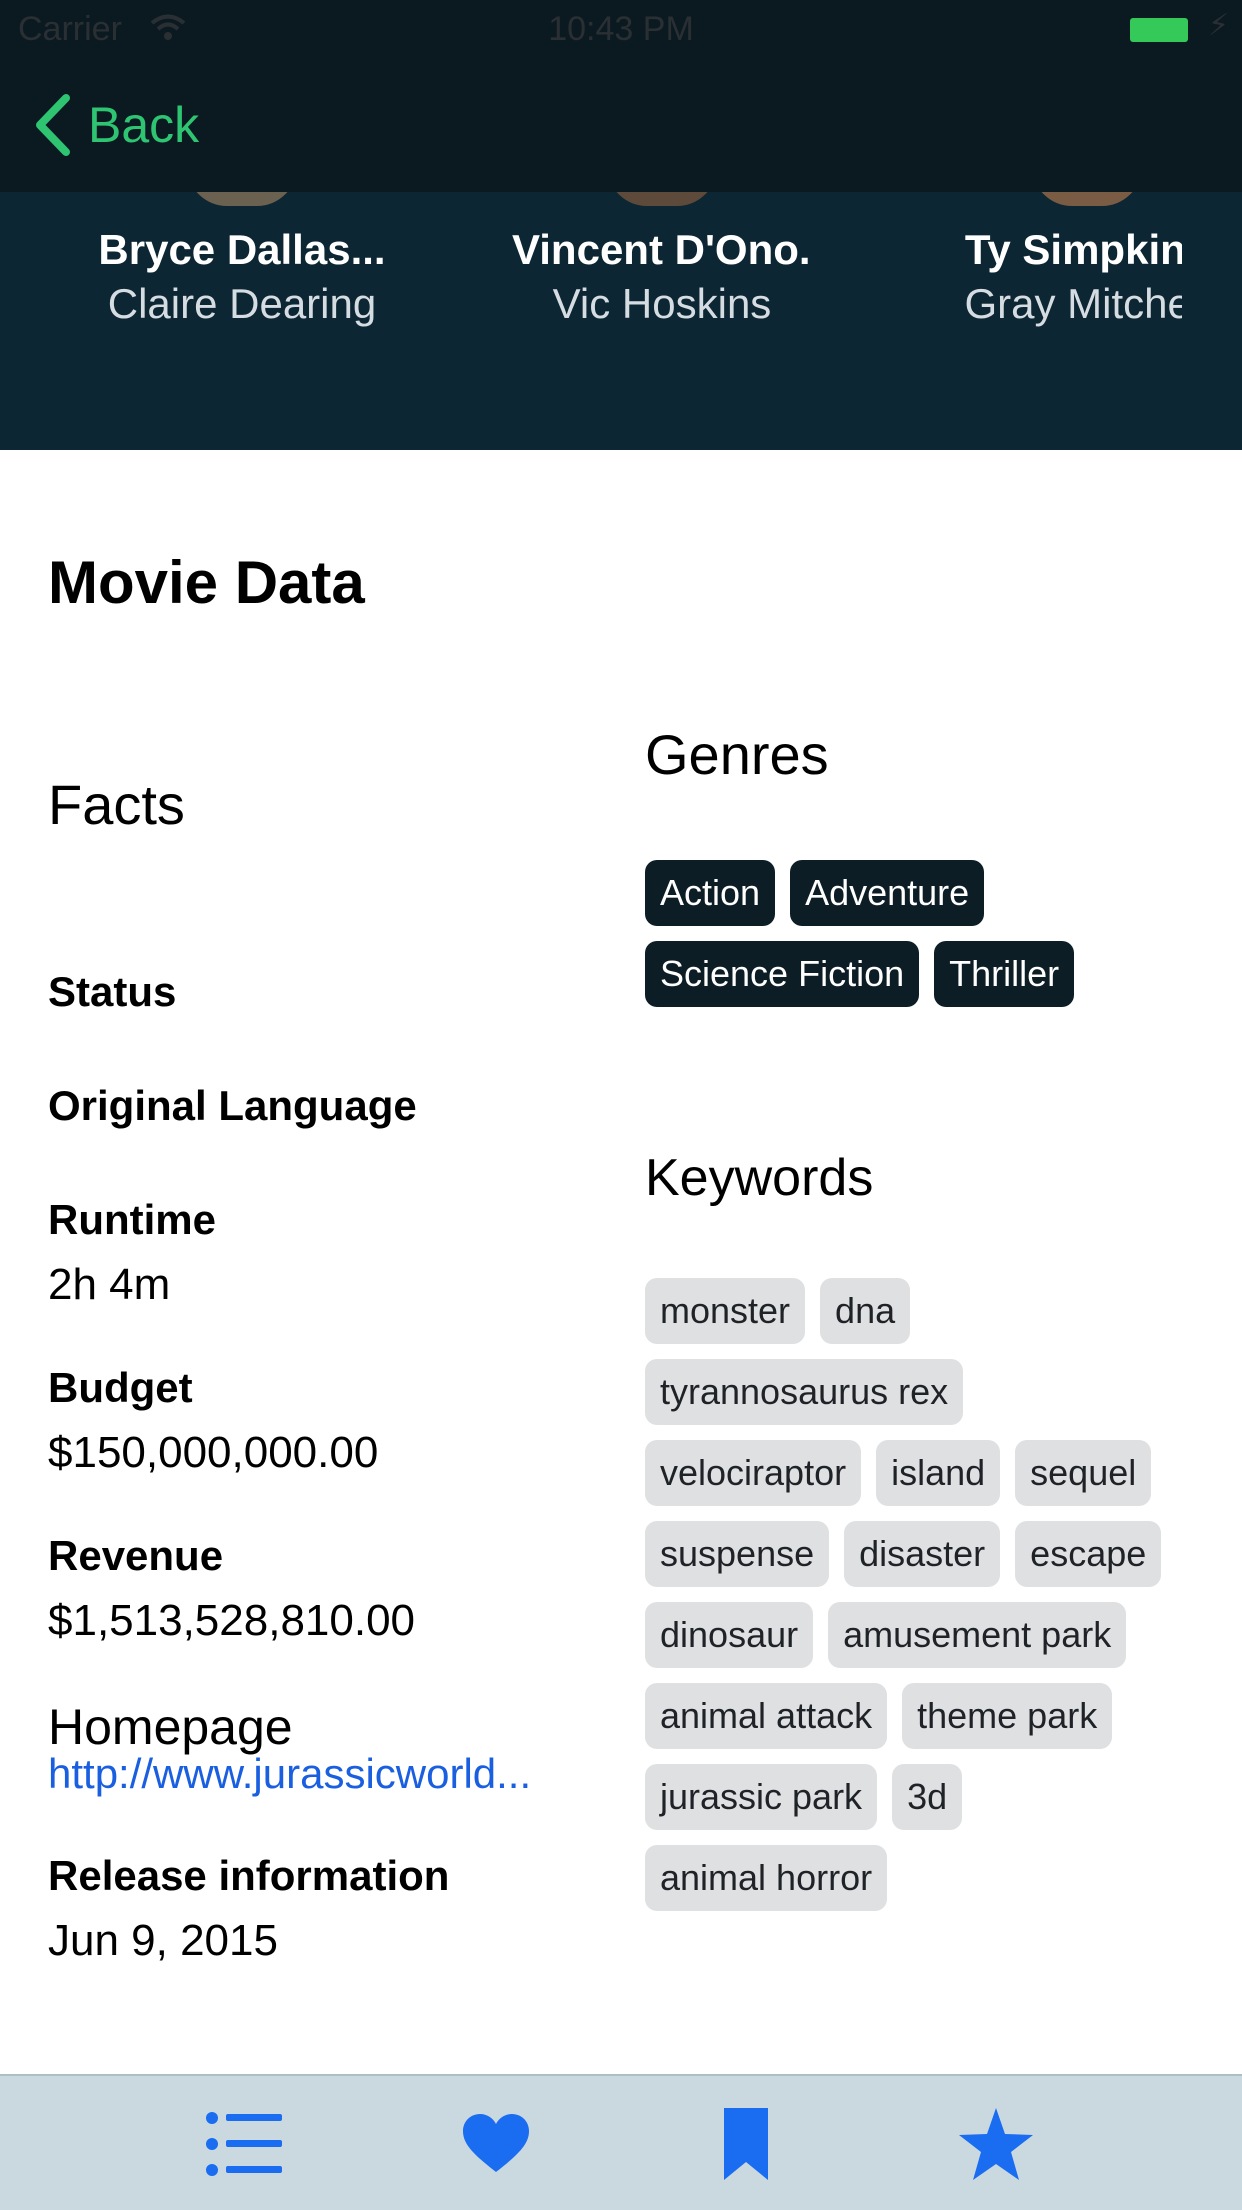  I want to click on status-bar: Carrier 10:43 PM ⚡, so click(621, 30).